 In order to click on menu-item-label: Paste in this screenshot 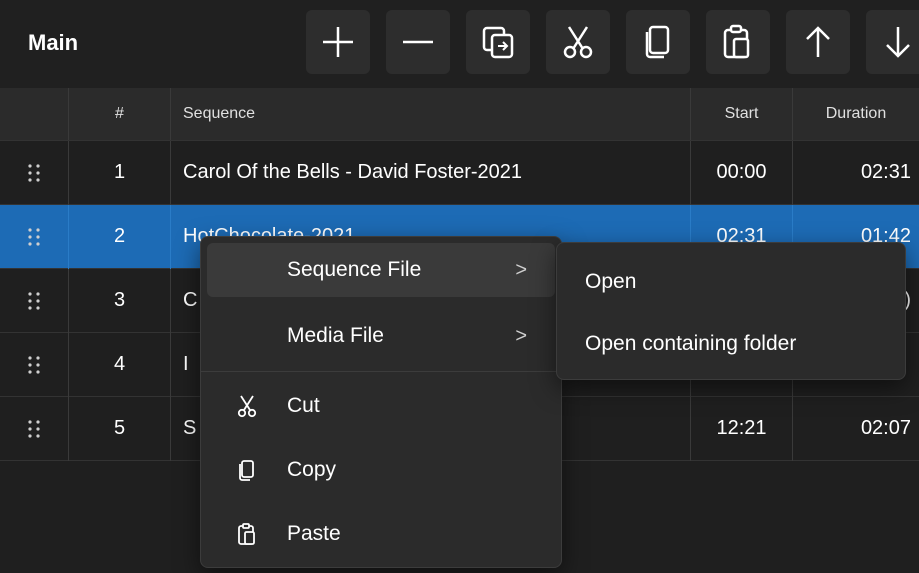, I will do `click(314, 533)`.